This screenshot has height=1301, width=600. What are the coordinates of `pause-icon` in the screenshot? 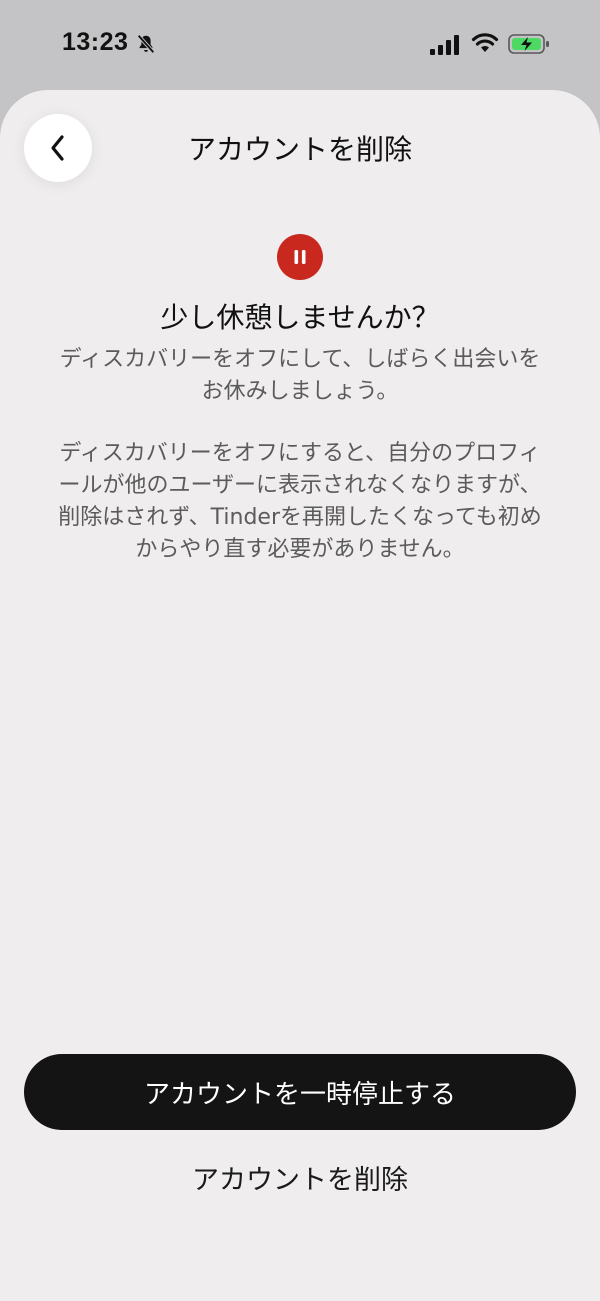 It's located at (300, 257).